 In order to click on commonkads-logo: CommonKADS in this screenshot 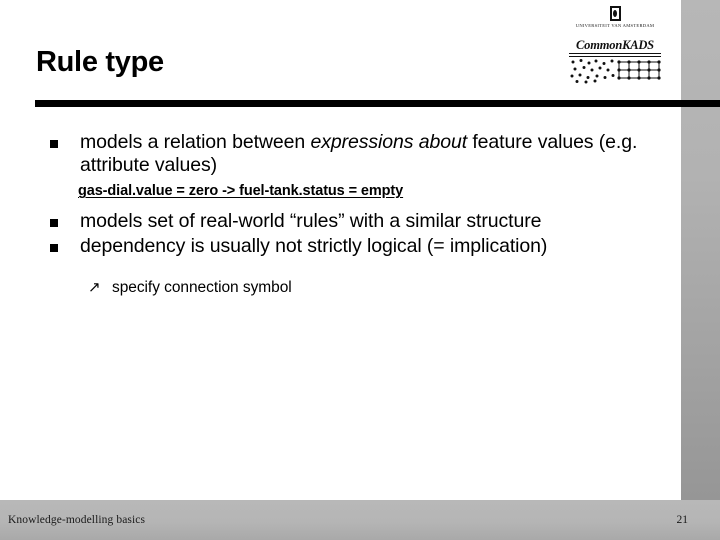, I will do `click(615, 61)`.